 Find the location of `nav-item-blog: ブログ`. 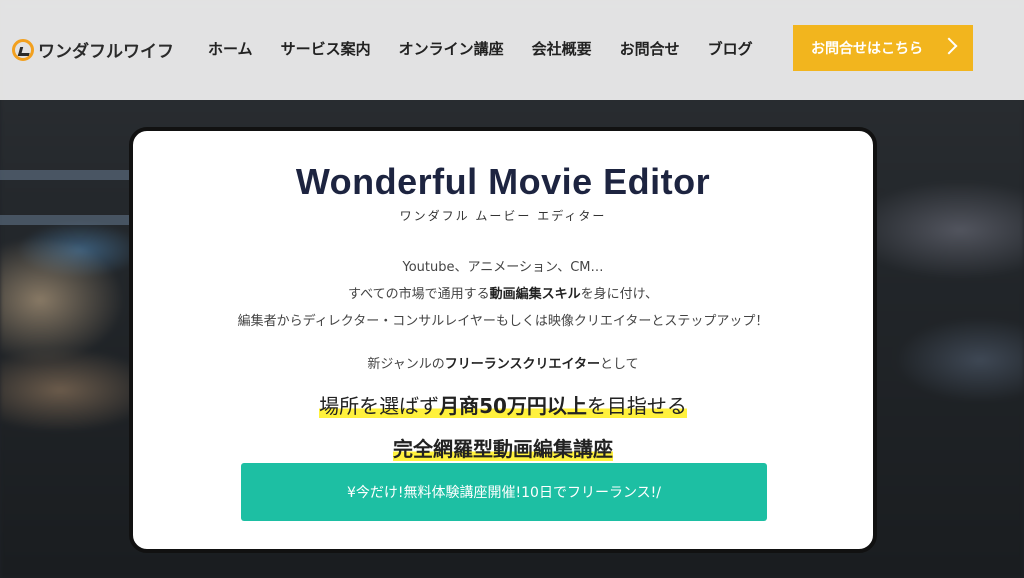

nav-item-blog: ブログ is located at coordinates (730, 48).